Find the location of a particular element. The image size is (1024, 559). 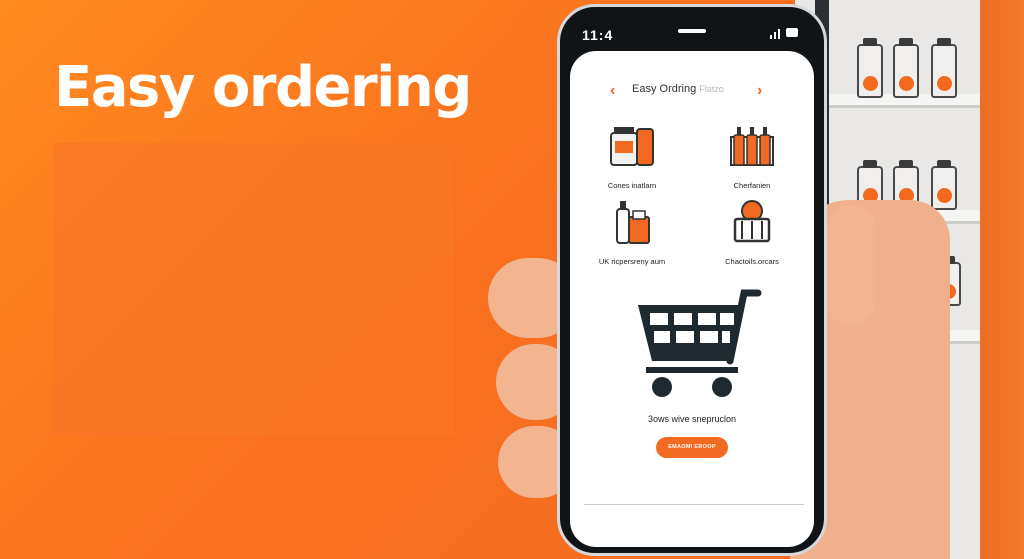

nav-title-suffix: Flatzo is located at coordinates (711, 89).